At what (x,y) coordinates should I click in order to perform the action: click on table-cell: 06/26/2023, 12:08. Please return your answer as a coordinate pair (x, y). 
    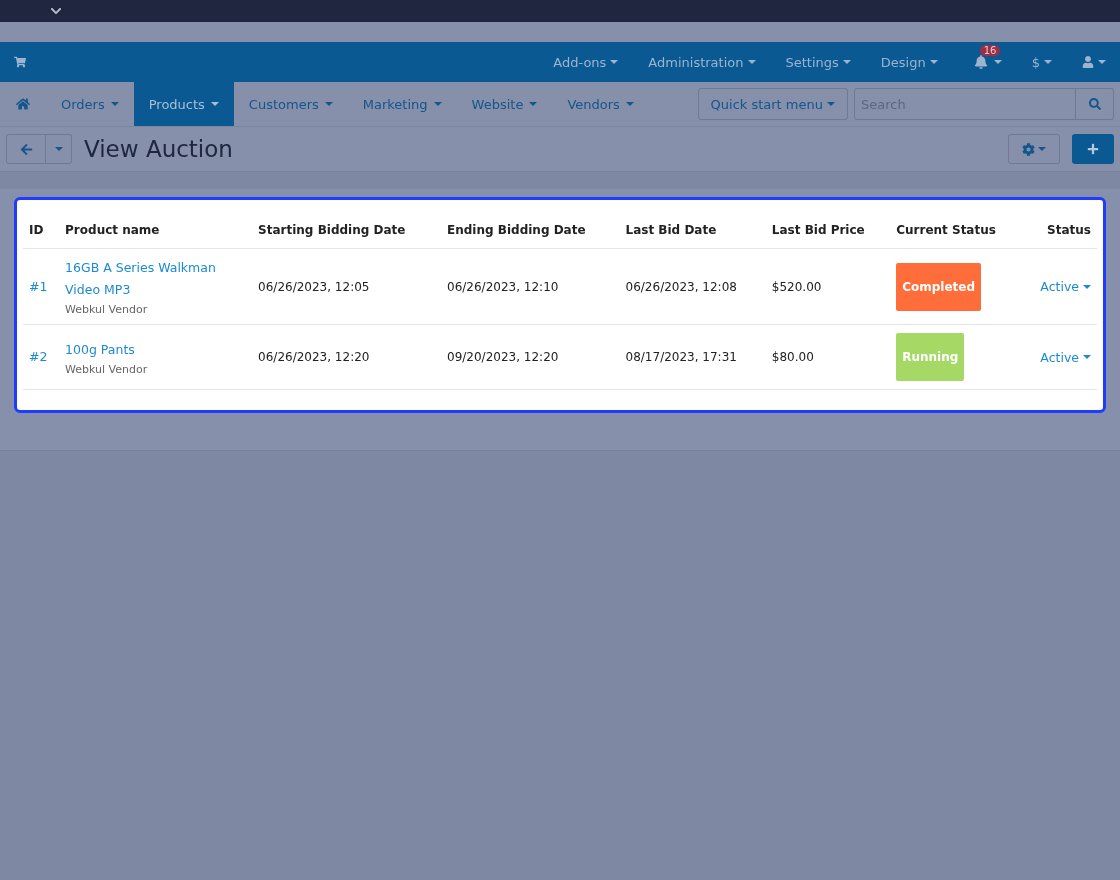
    Looking at the image, I should click on (681, 286).